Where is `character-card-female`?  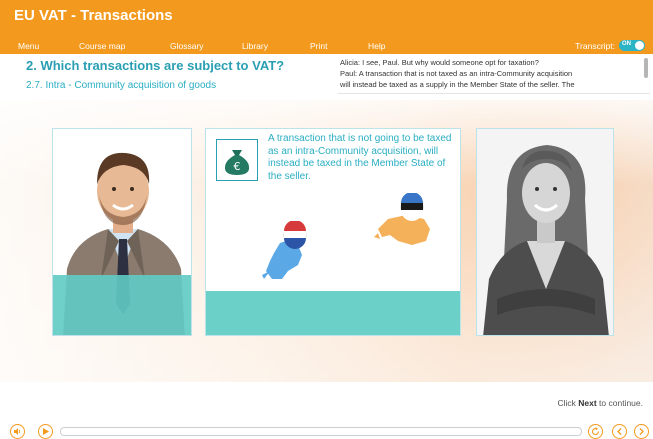
character-card-female is located at coordinates (545, 232).